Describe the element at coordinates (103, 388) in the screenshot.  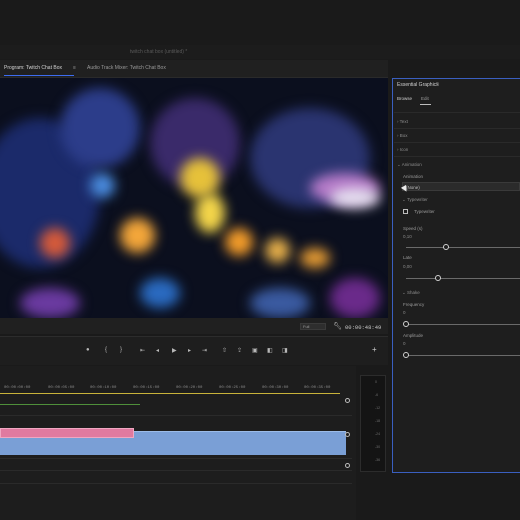
I see `ruler-label: 00:00:10:00` at that location.